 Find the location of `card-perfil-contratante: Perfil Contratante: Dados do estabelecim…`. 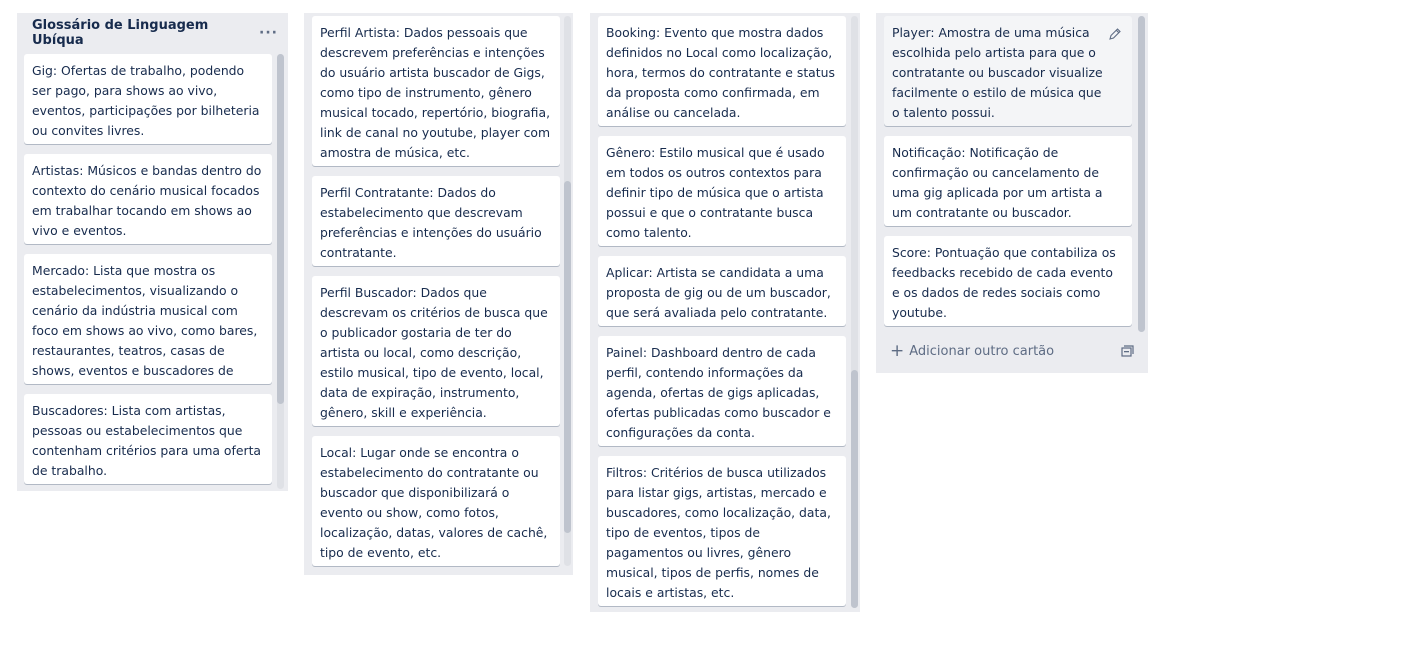

card-perfil-contratante: Perfil Contratante: Dados do estabelecim… is located at coordinates (436, 221).